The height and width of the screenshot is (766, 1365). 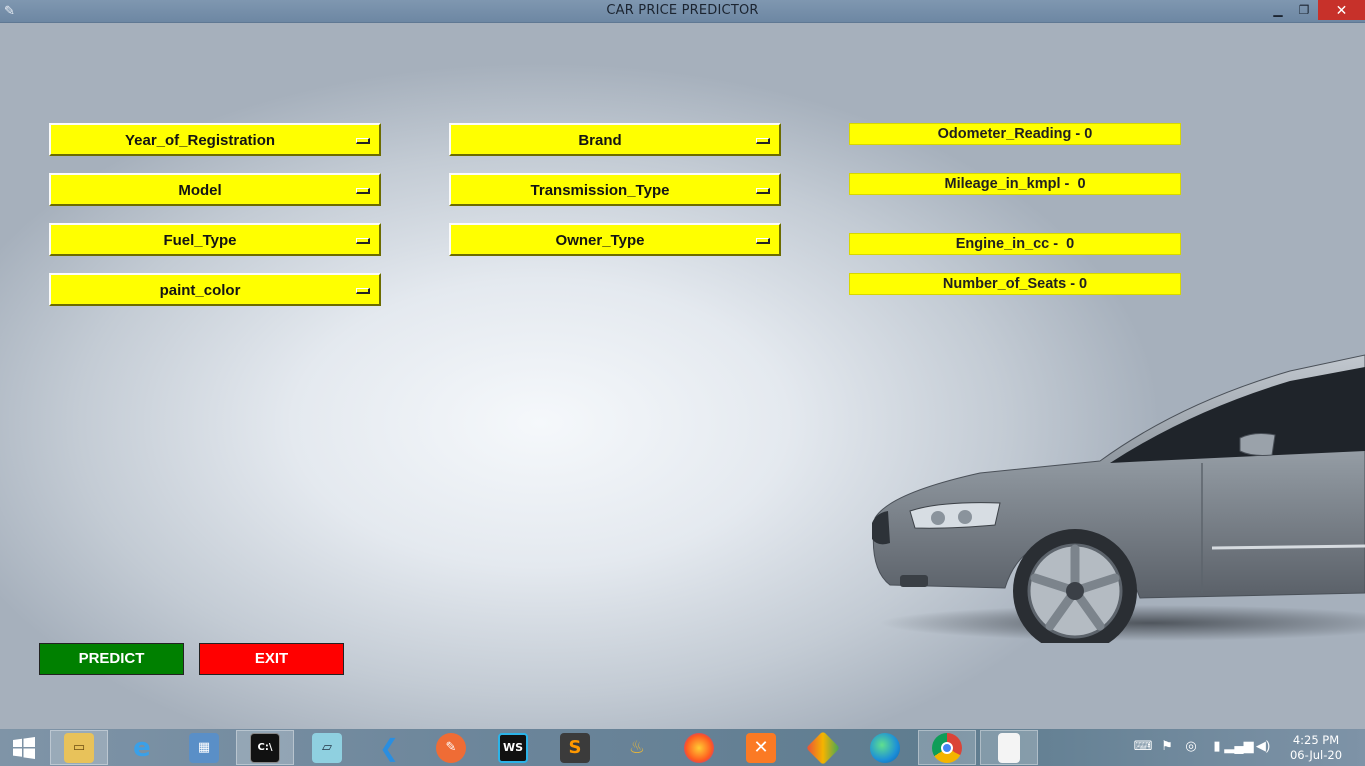 I want to click on taskbar-control-panel: ▦, so click(x=204, y=747).